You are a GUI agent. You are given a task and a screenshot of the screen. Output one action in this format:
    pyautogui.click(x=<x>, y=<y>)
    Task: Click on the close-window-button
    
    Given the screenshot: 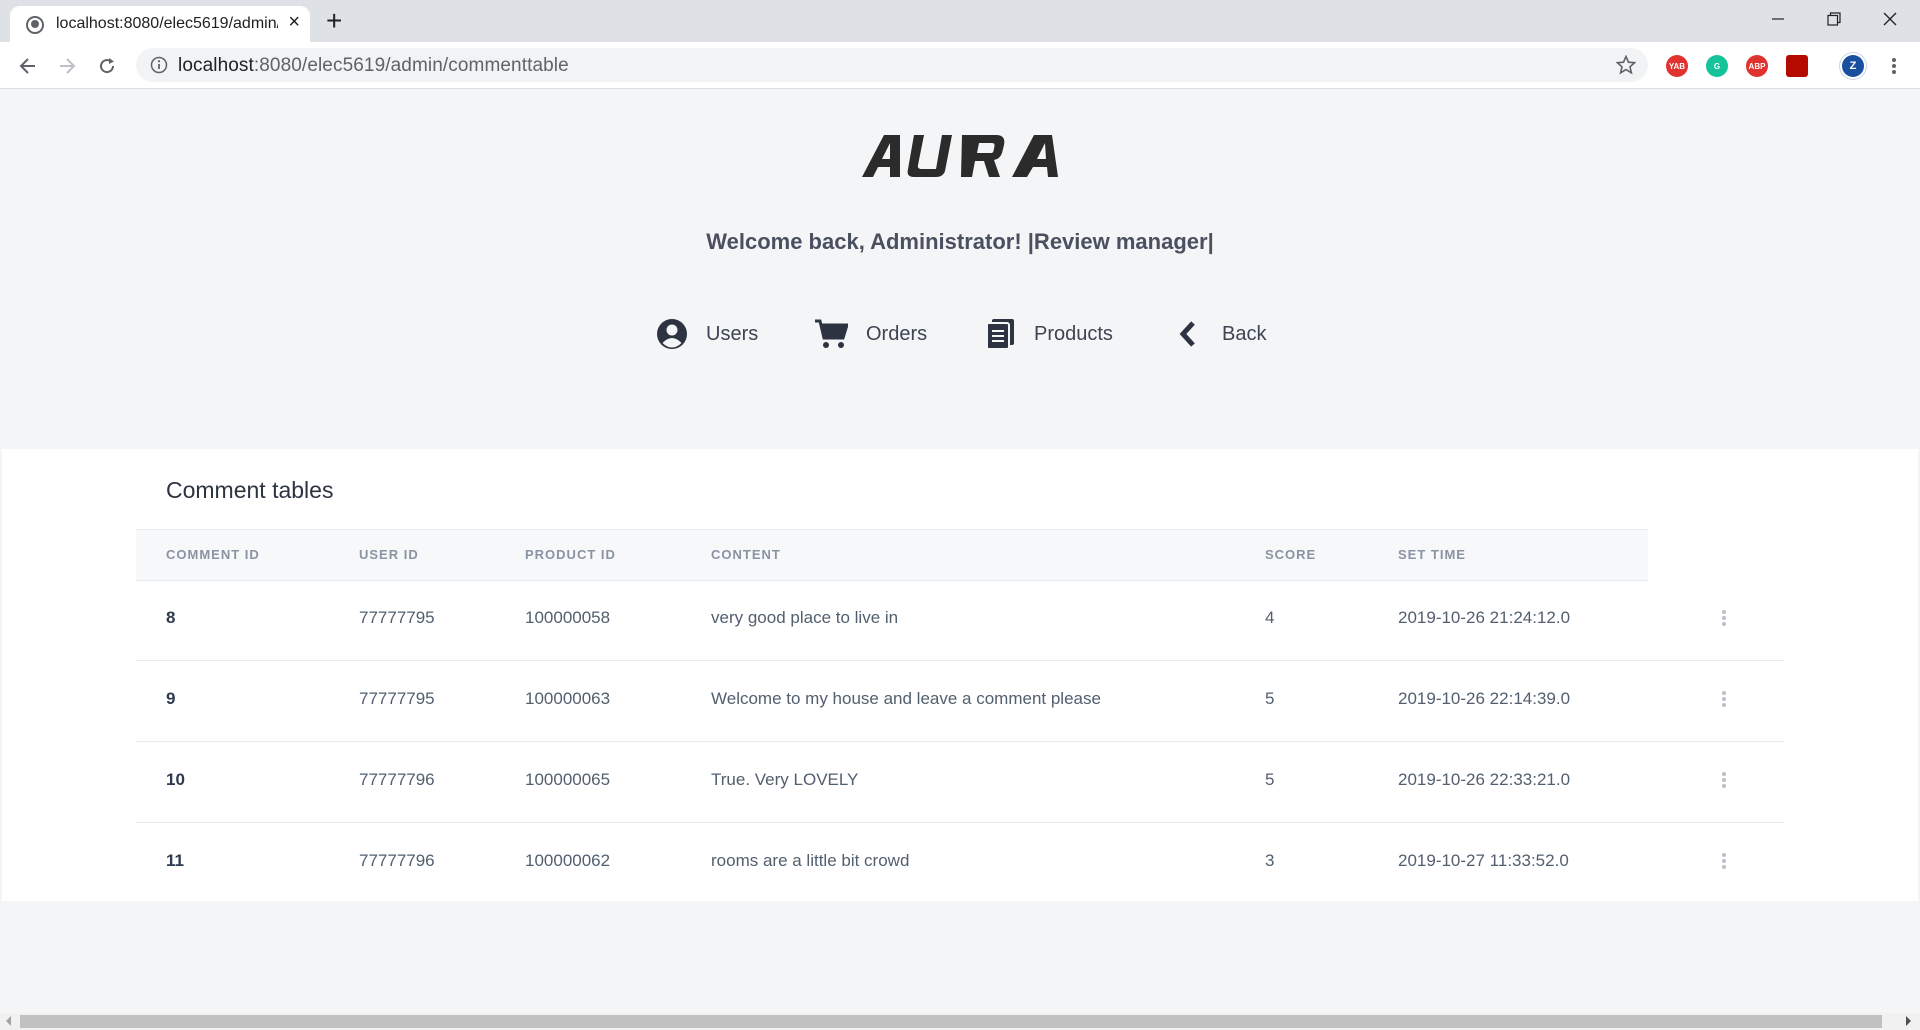 What is the action you would take?
    pyautogui.click(x=1890, y=19)
    